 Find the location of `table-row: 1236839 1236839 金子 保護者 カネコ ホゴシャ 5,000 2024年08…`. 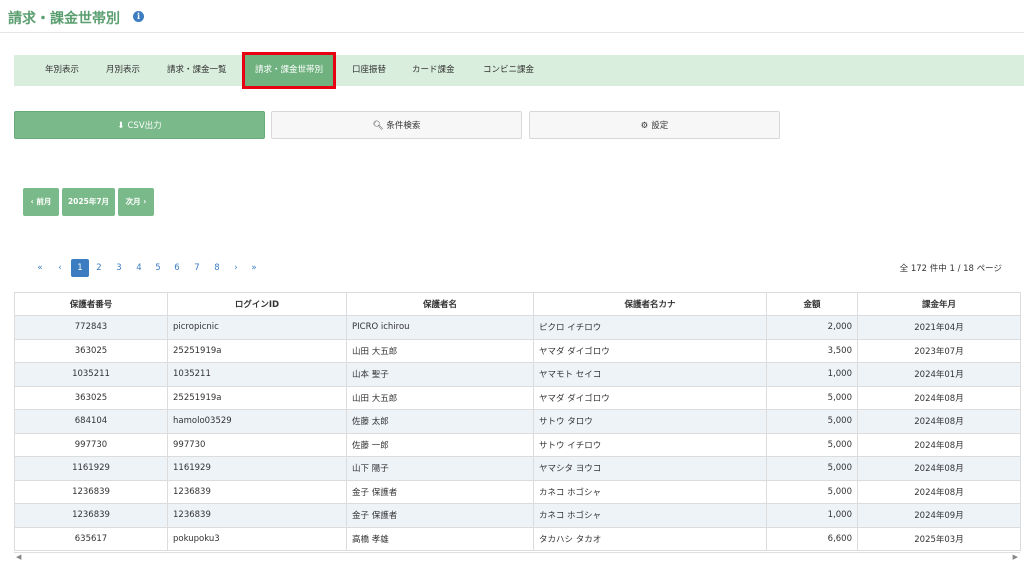

table-row: 1236839 1236839 金子 保護者 カネコ ホゴシャ 5,000 2024年08… is located at coordinates (517, 491).